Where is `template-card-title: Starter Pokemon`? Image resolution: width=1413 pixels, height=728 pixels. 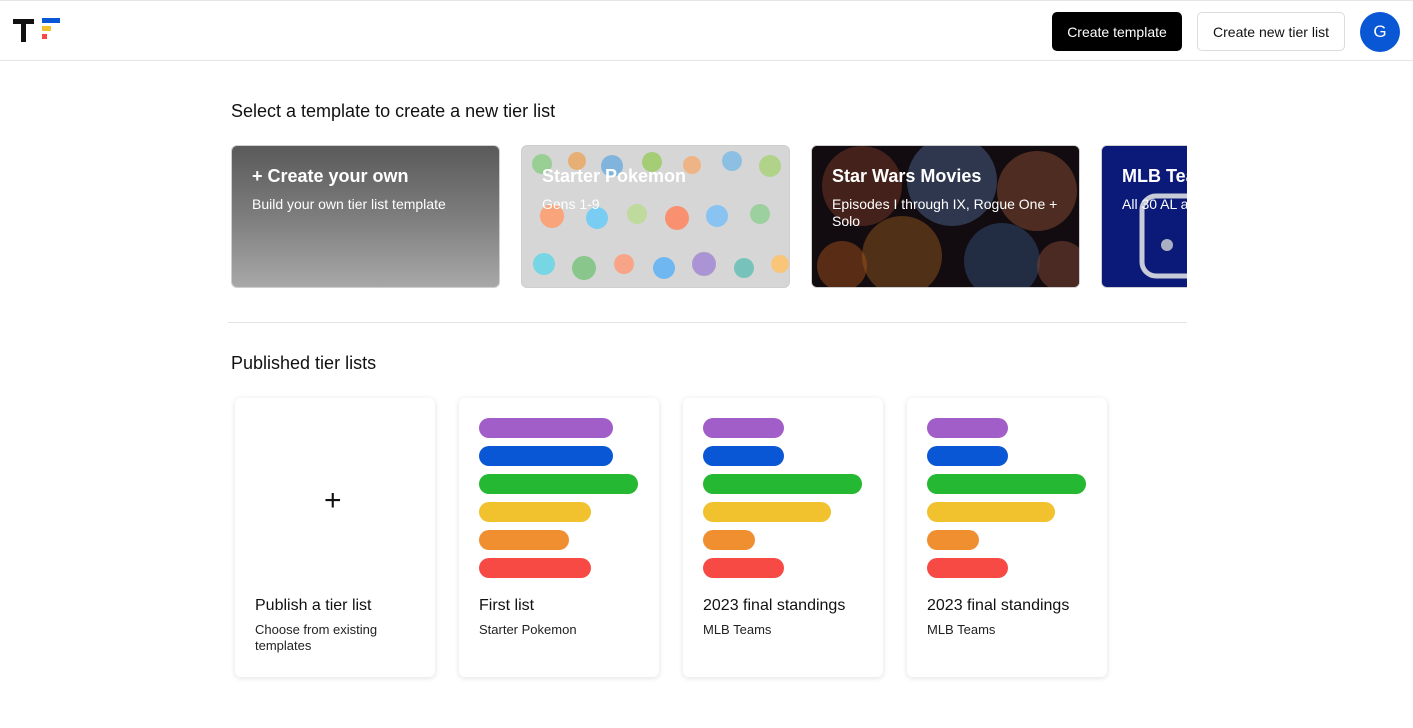
template-card-title: Starter Pokemon is located at coordinates (614, 176).